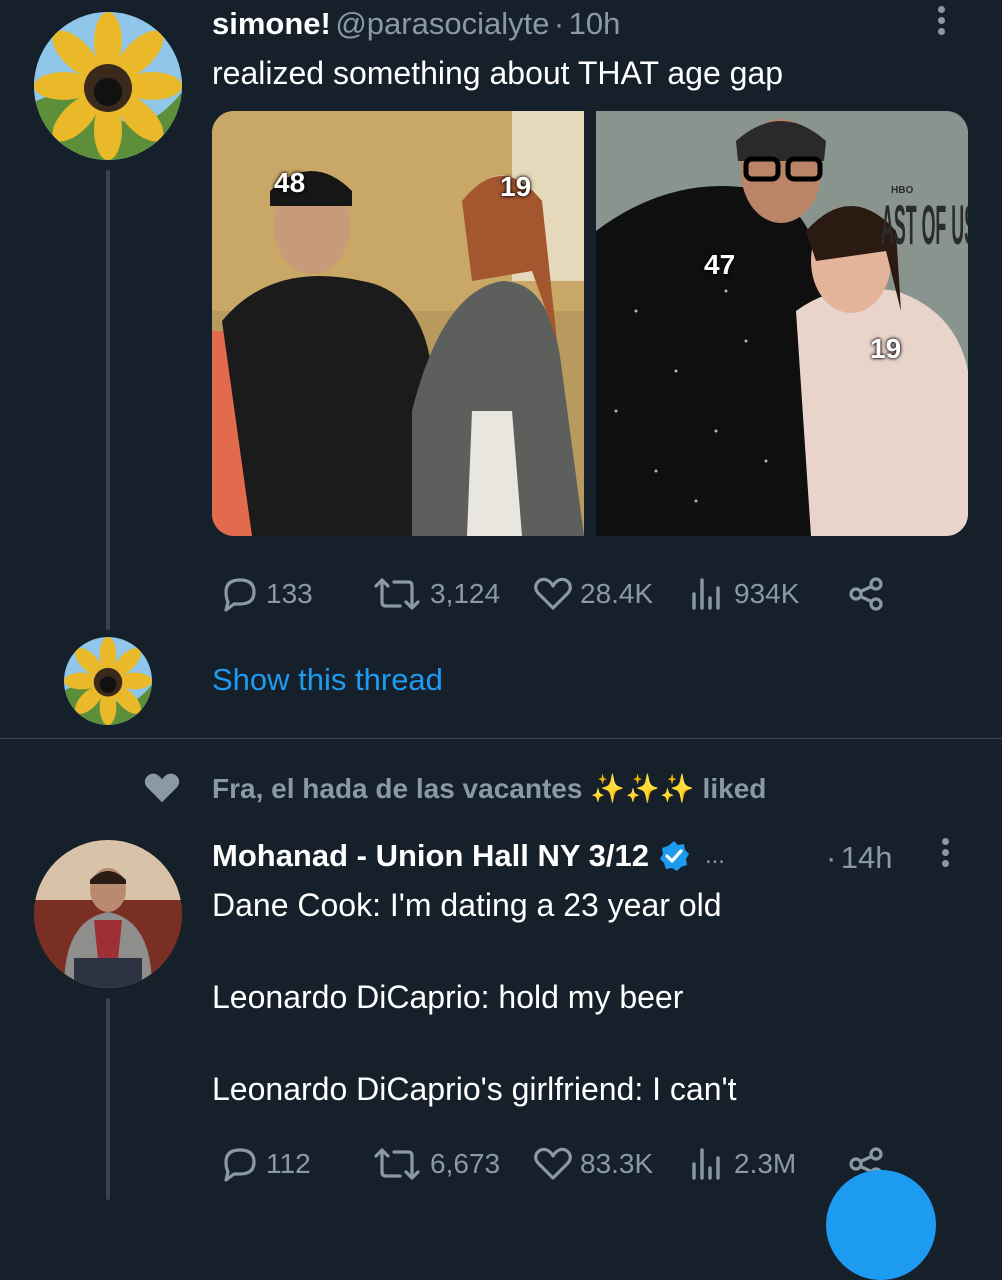 The width and height of the screenshot is (1002, 1280). What do you see at coordinates (489, 788) in the screenshot?
I see `liked-banner: Fra, el hada de las vacantes ✨✨✨ liked` at bounding box center [489, 788].